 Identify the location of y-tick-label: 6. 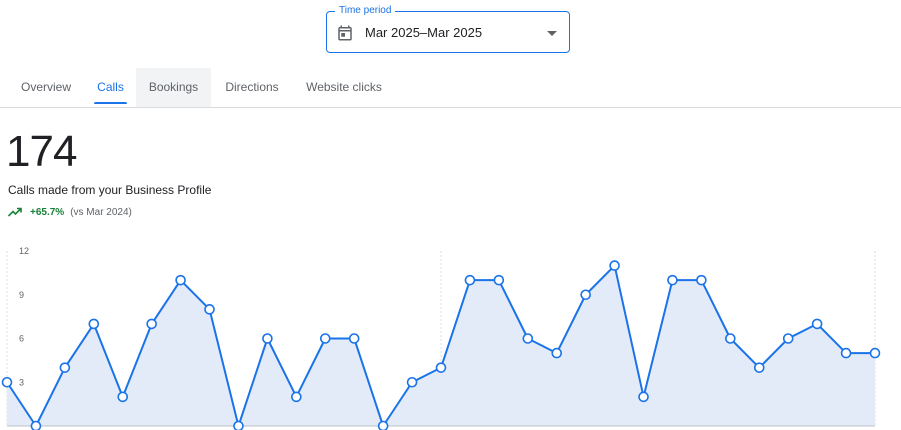
(21, 339).